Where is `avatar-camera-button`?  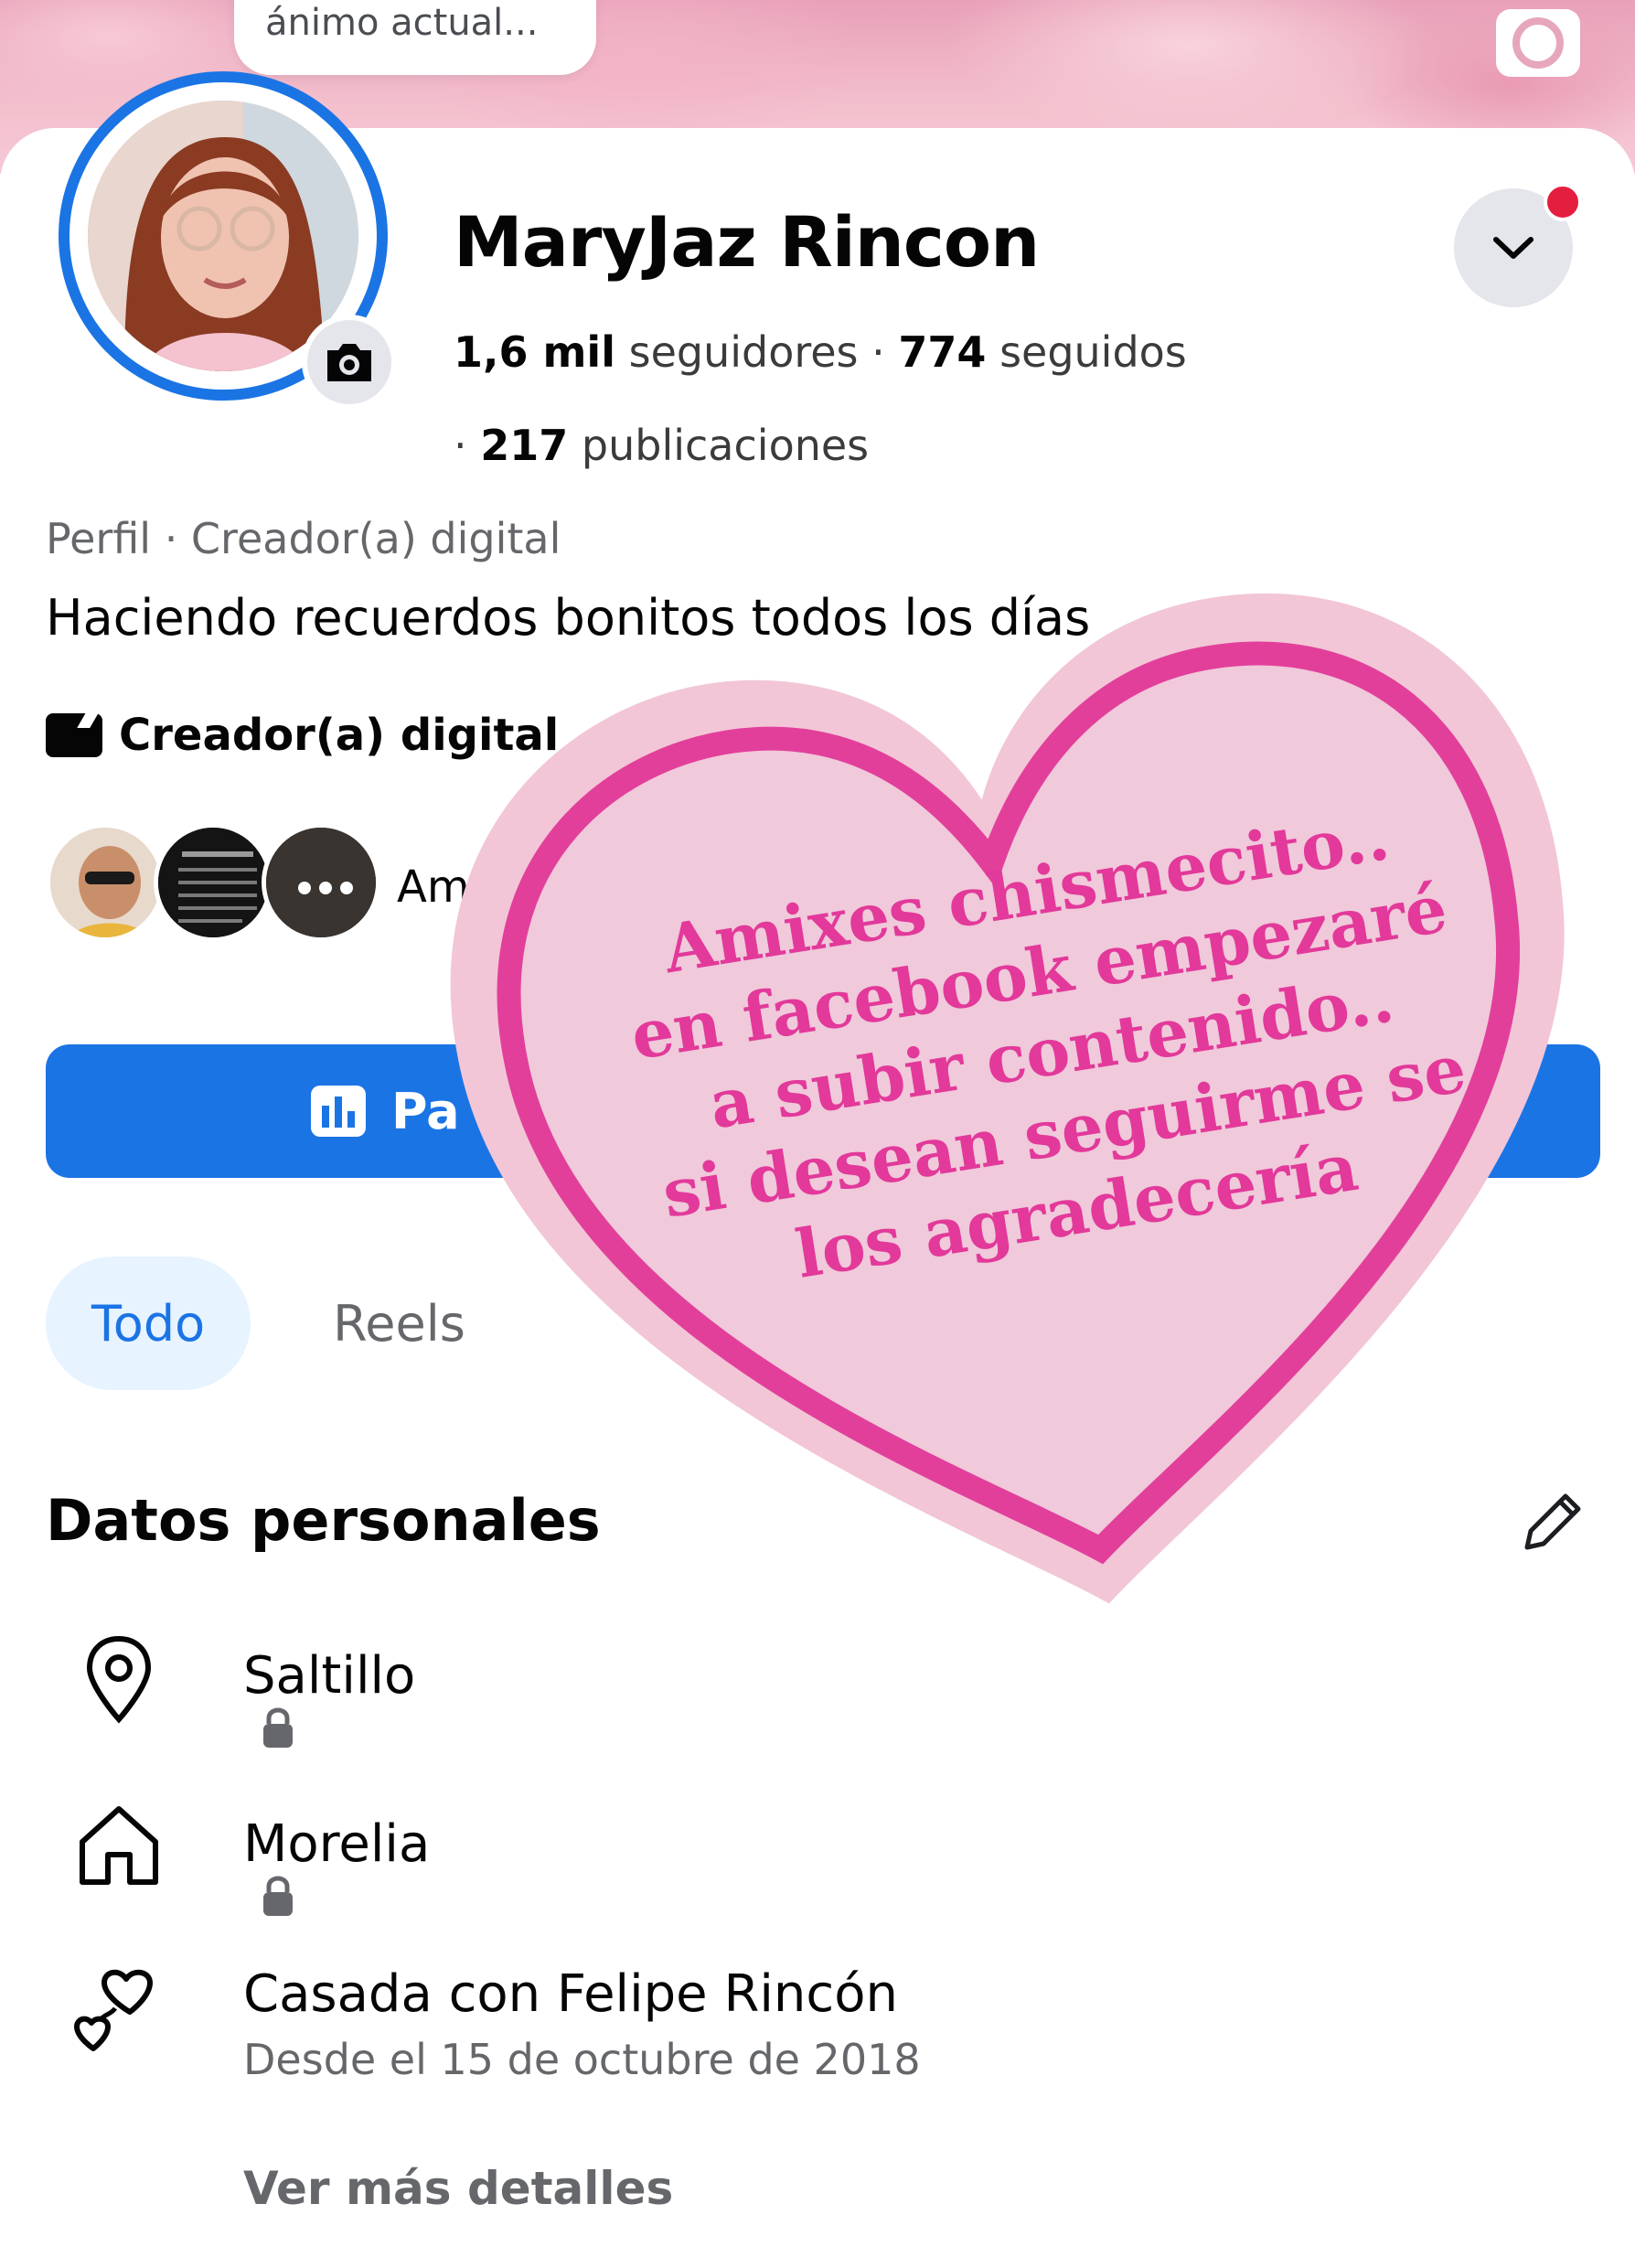 avatar-camera-button is located at coordinates (350, 362).